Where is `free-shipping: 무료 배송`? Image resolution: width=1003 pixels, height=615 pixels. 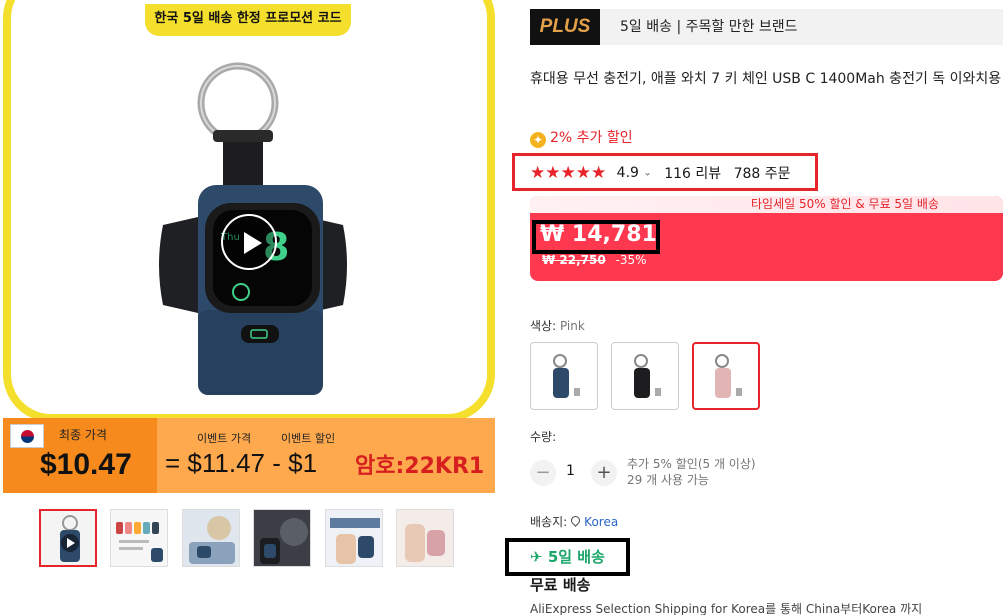
free-shipping: 무료 배송 is located at coordinates (560, 585).